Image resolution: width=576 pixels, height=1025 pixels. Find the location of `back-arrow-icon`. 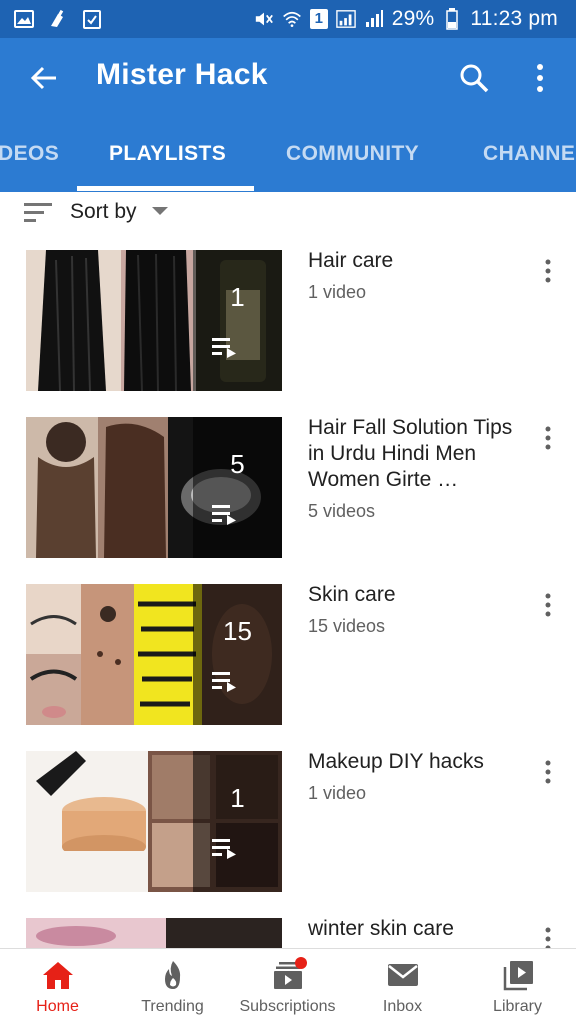

back-arrow-icon is located at coordinates (43, 78).